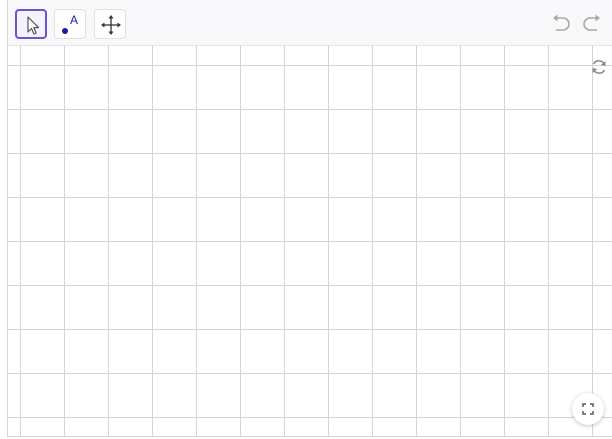  I want to click on move-tool-button, so click(31, 24).